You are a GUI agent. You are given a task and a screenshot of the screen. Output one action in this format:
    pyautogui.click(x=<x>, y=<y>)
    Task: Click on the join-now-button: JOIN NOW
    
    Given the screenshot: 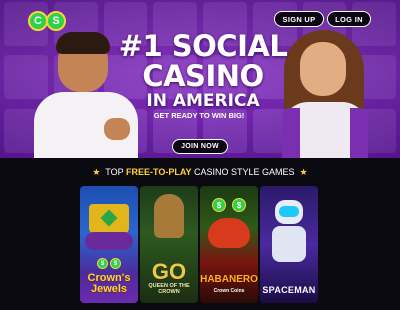 What is the action you would take?
    pyautogui.click(x=200, y=146)
    